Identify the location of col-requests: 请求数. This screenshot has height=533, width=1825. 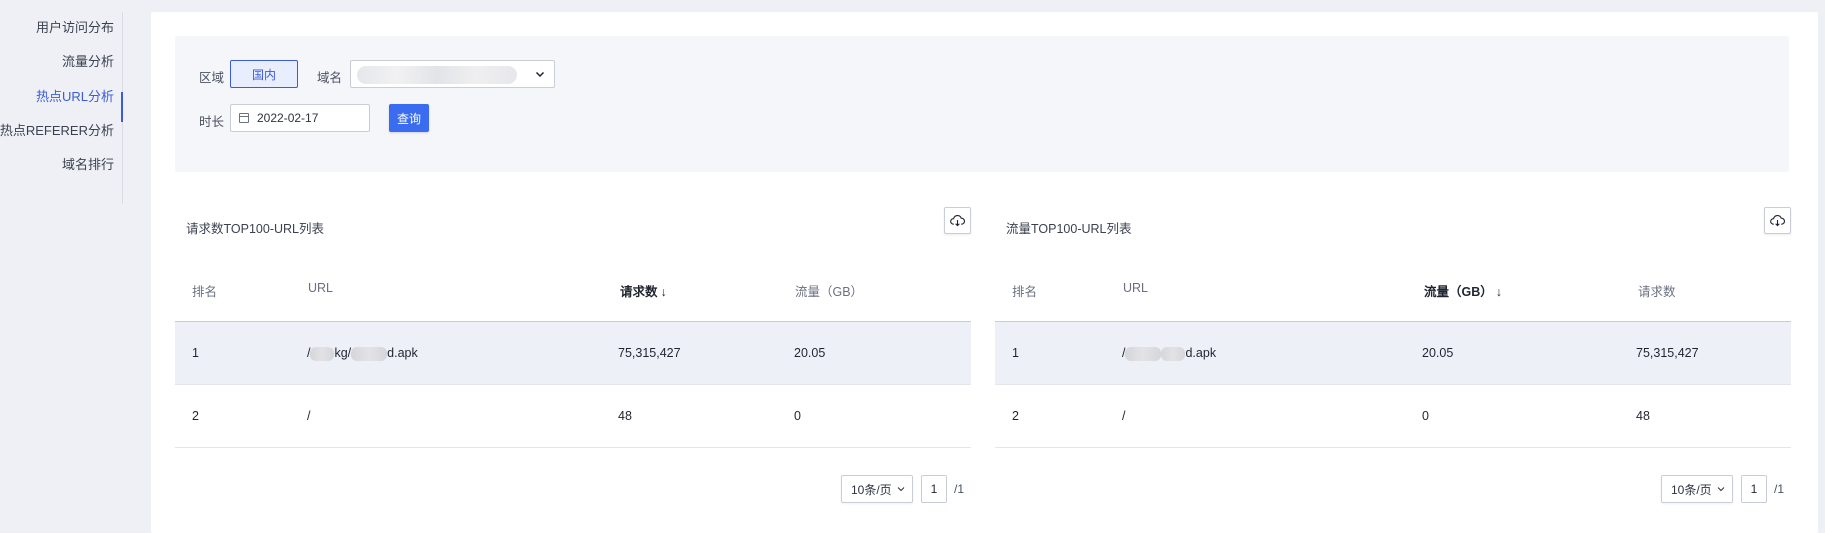
(1657, 290).